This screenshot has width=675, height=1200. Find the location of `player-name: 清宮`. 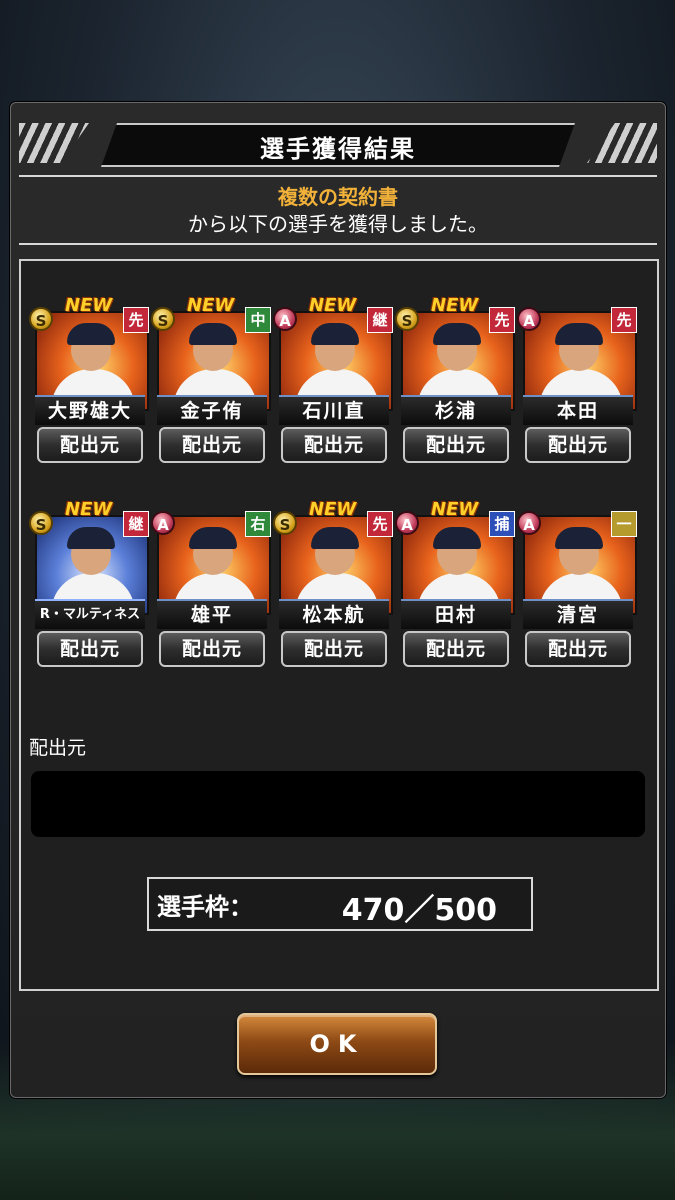

player-name: 清宮 is located at coordinates (577, 615).